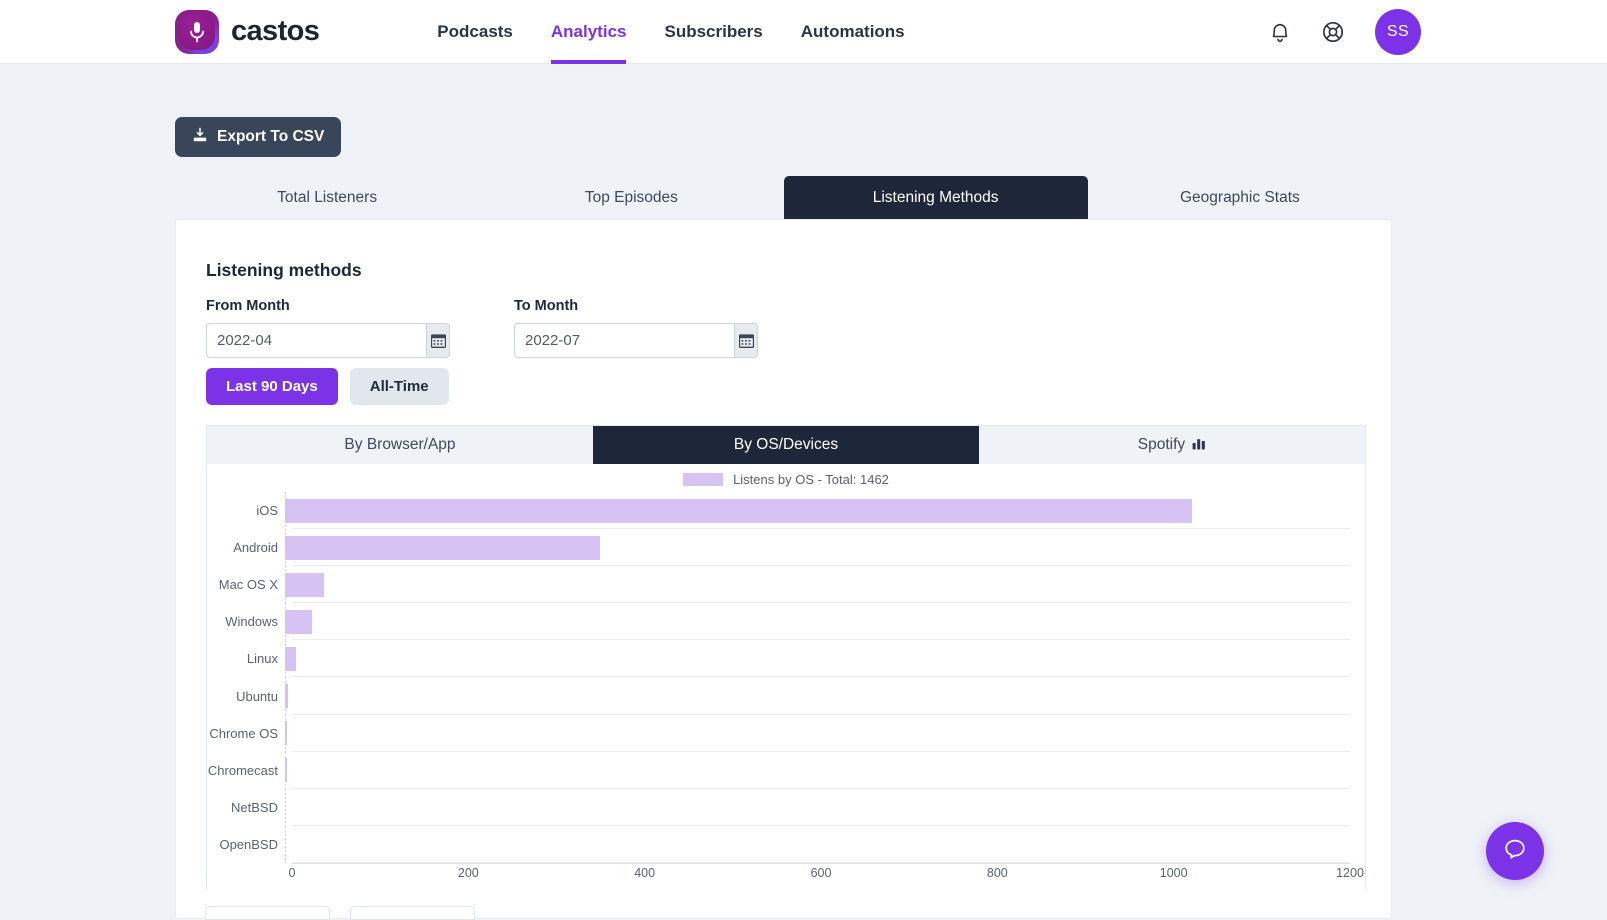 Image resolution: width=1607 pixels, height=920 pixels. I want to click on chart-x-tick: 200, so click(468, 873).